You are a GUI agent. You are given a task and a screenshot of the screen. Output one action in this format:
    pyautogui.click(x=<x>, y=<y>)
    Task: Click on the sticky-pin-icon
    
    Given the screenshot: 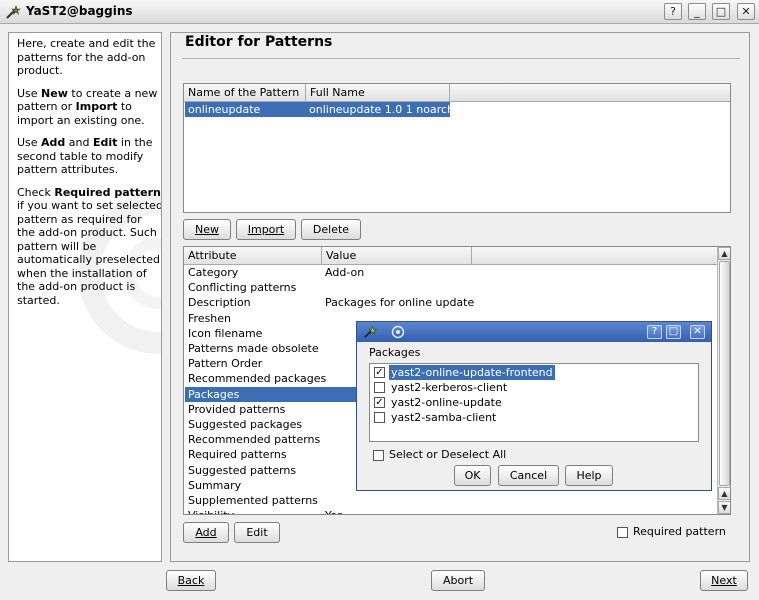 What is the action you would take?
    pyautogui.click(x=398, y=332)
    